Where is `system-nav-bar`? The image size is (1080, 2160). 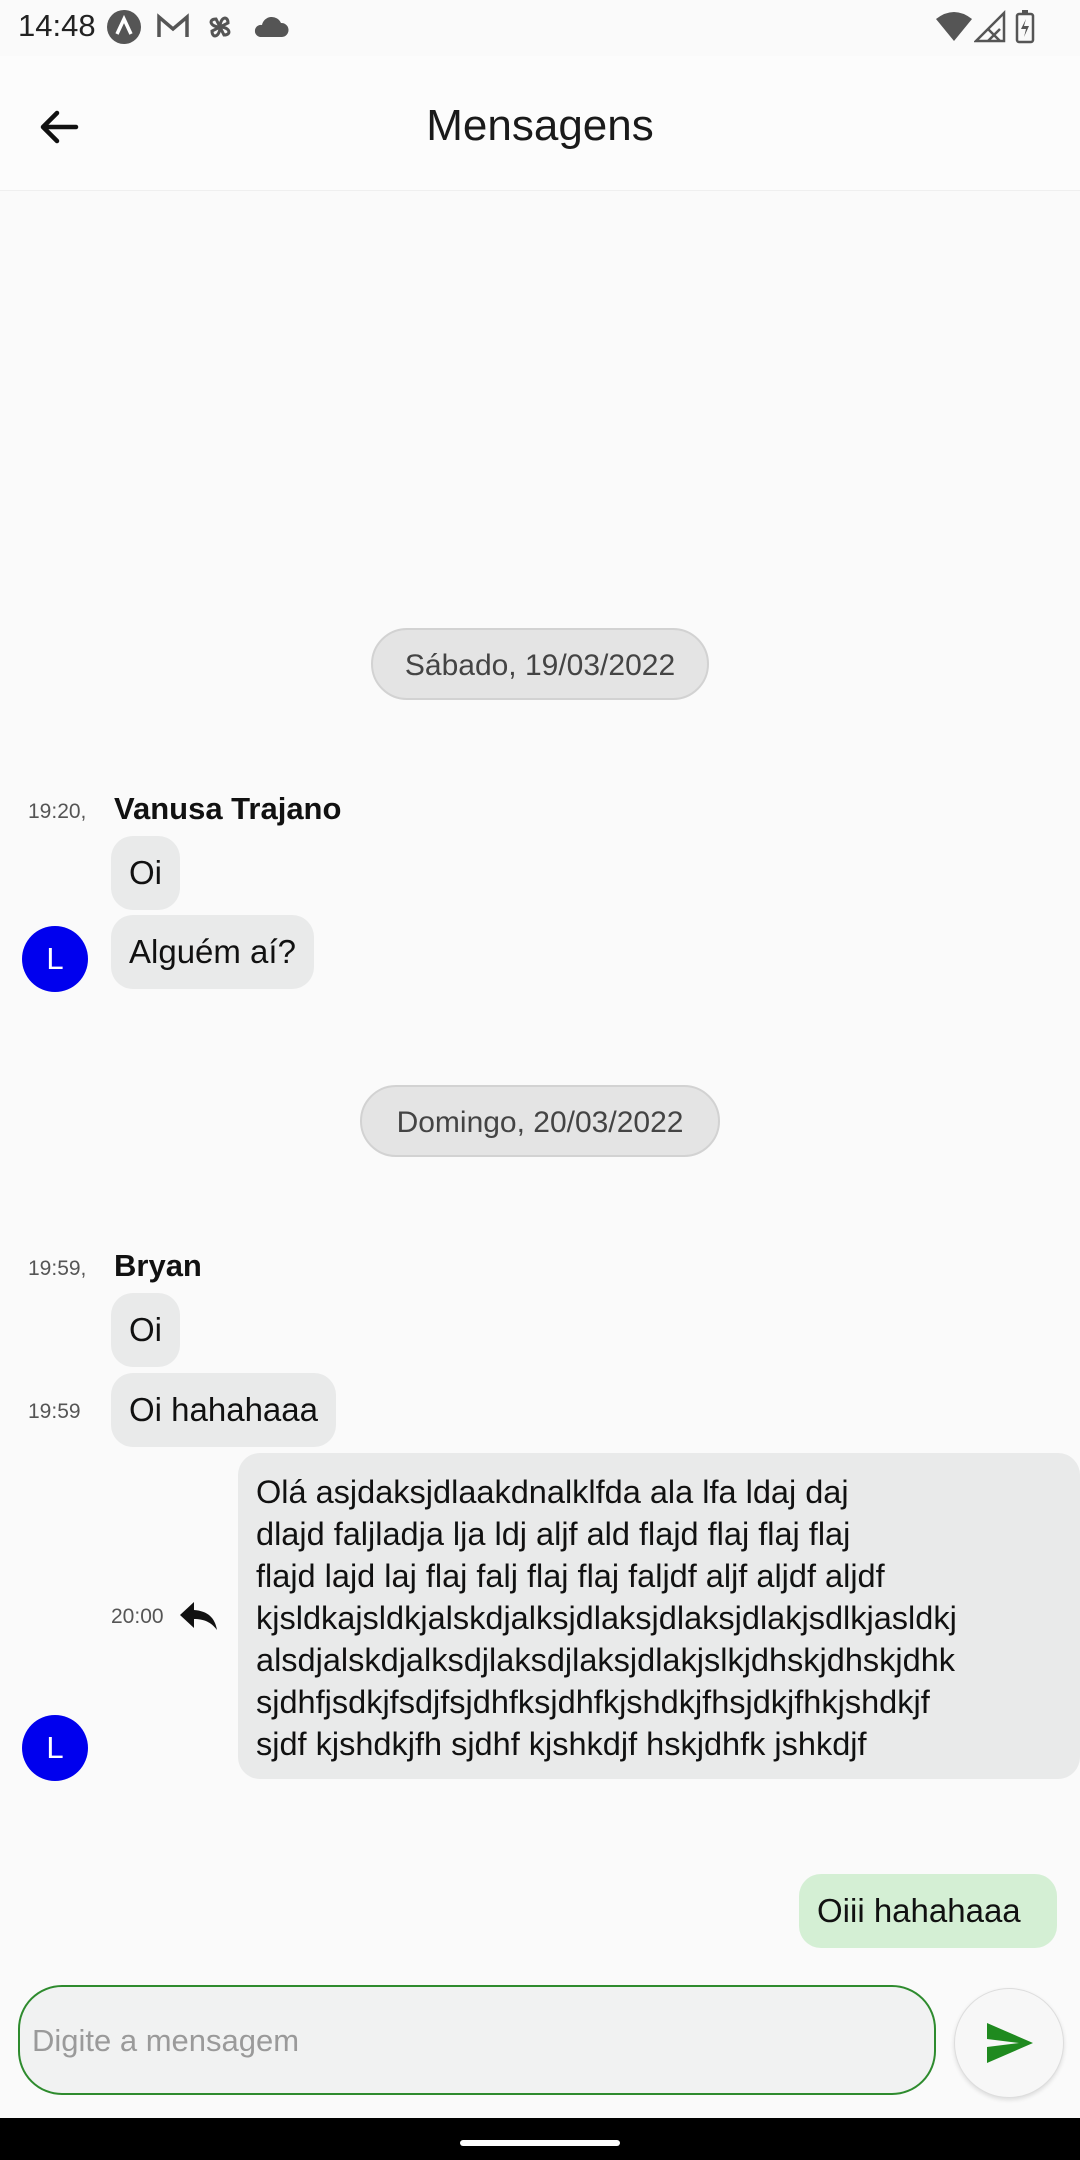 system-nav-bar is located at coordinates (540, 2139).